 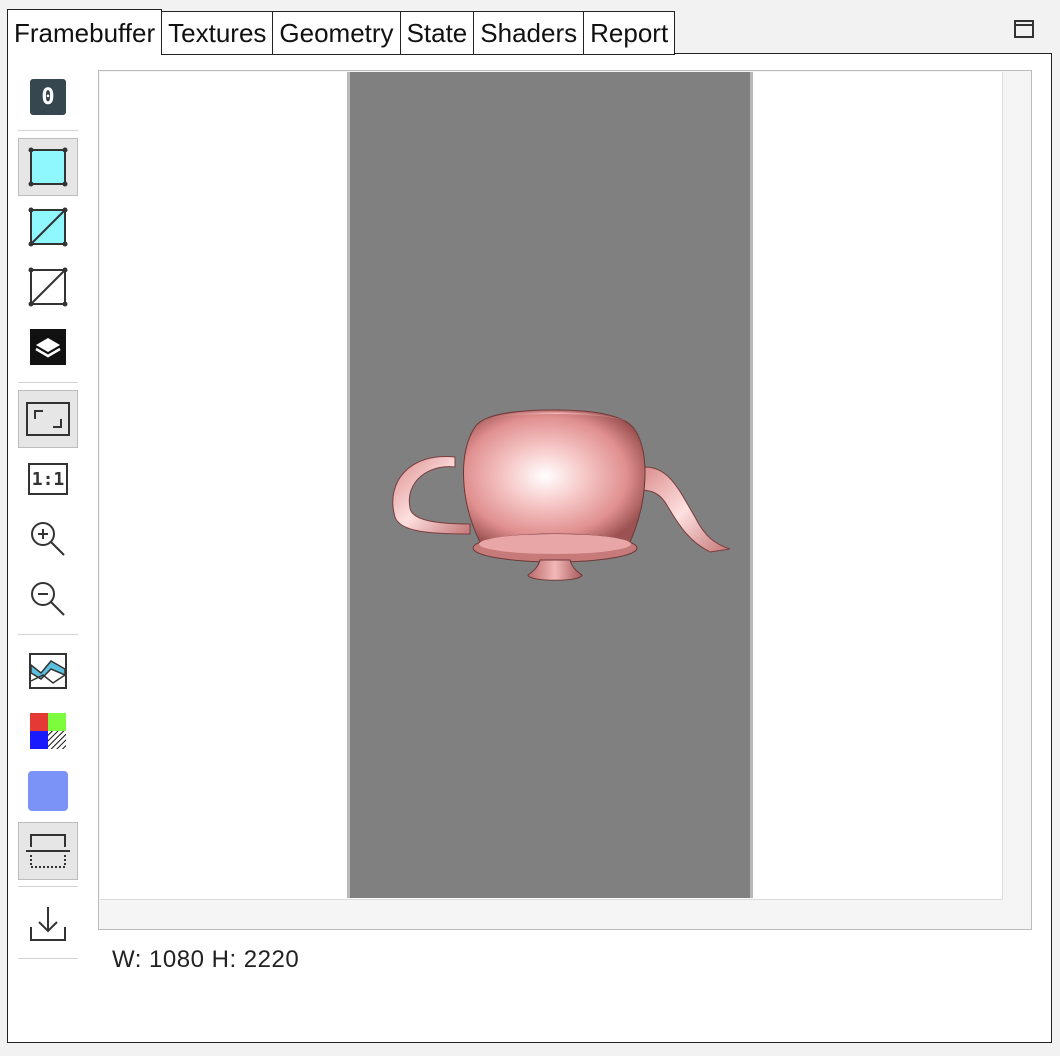 I want to click on layers-icon, so click(x=48, y=347).